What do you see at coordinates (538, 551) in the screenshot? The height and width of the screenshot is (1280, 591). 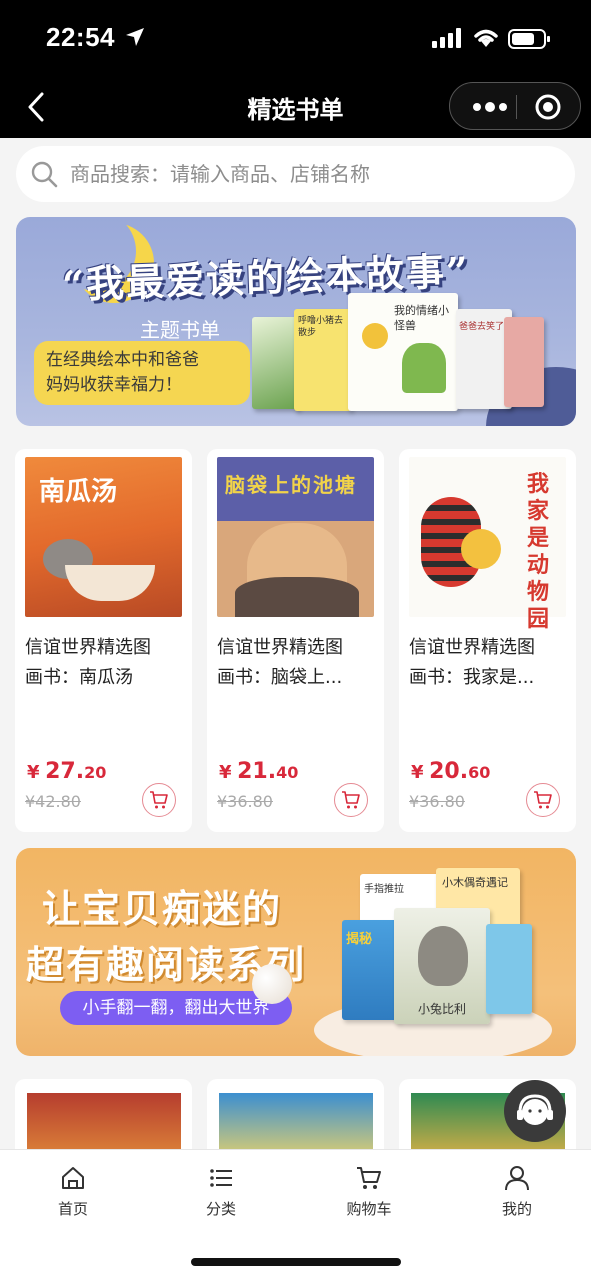 I see `cover-title: 我家是动物园` at bounding box center [538, 551].